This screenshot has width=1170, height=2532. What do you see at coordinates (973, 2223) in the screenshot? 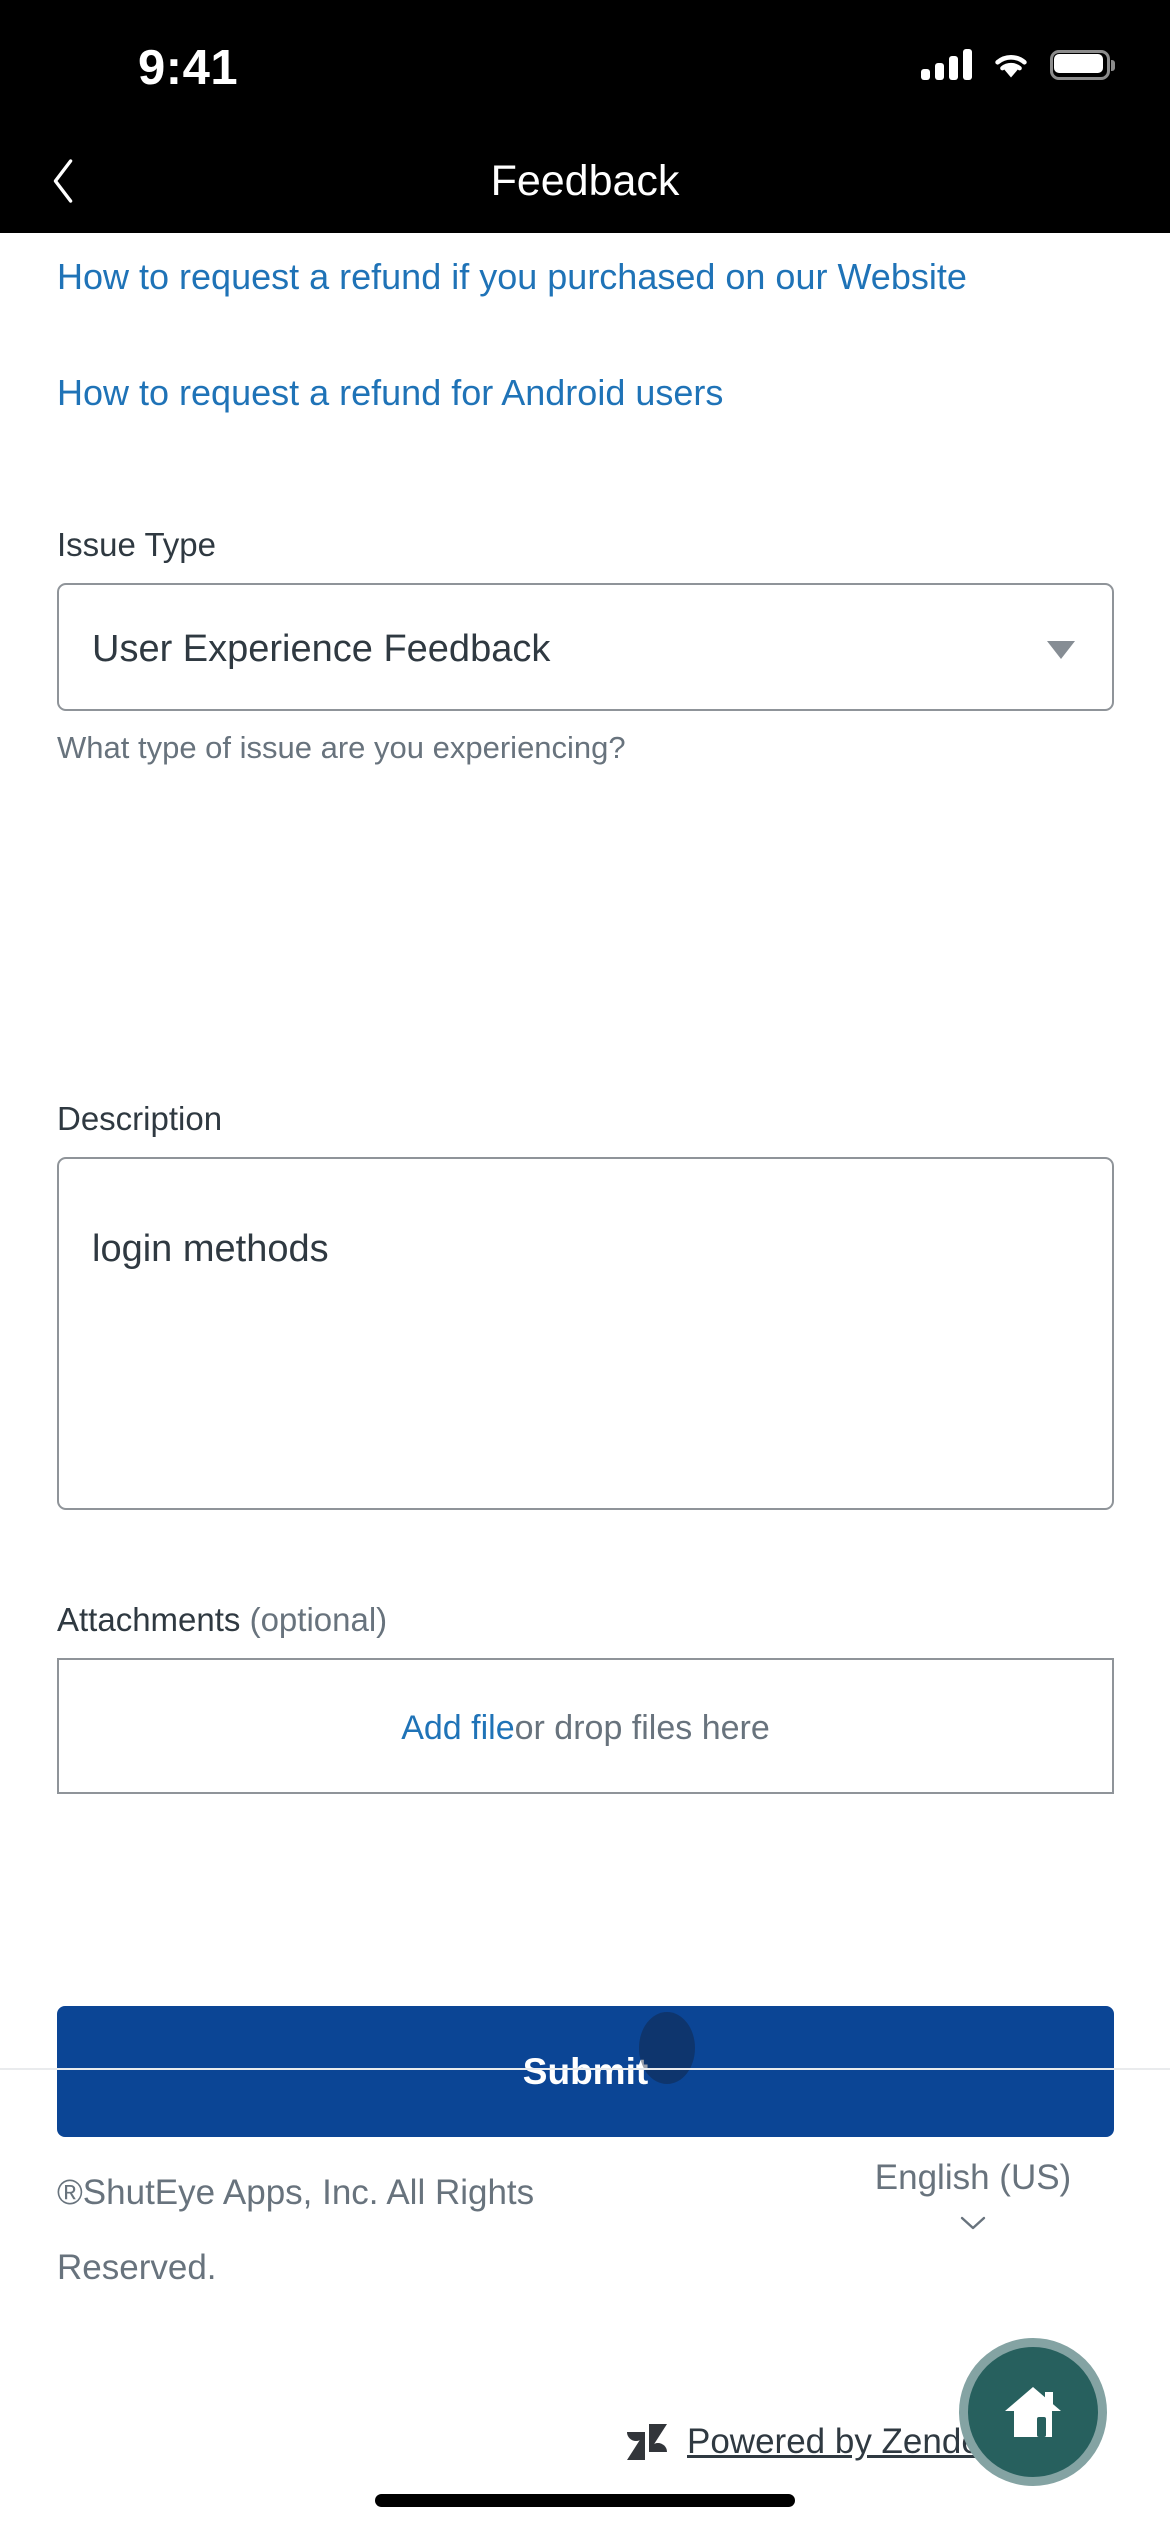
I see `chevron-down-icon` at bounding box center [973, 2223].